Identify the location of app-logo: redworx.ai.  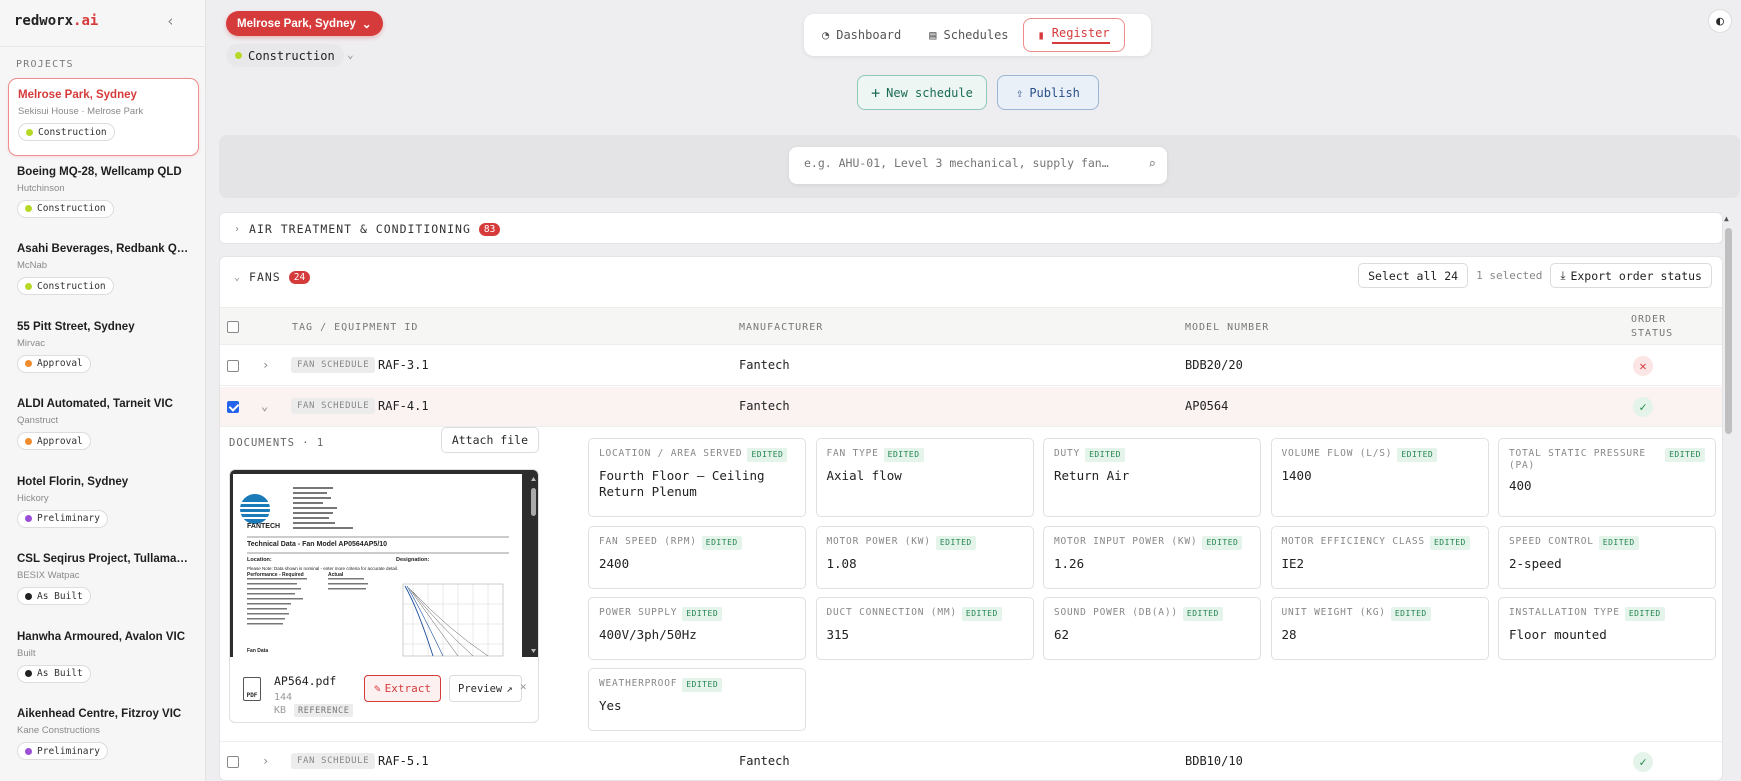
(56, 21).